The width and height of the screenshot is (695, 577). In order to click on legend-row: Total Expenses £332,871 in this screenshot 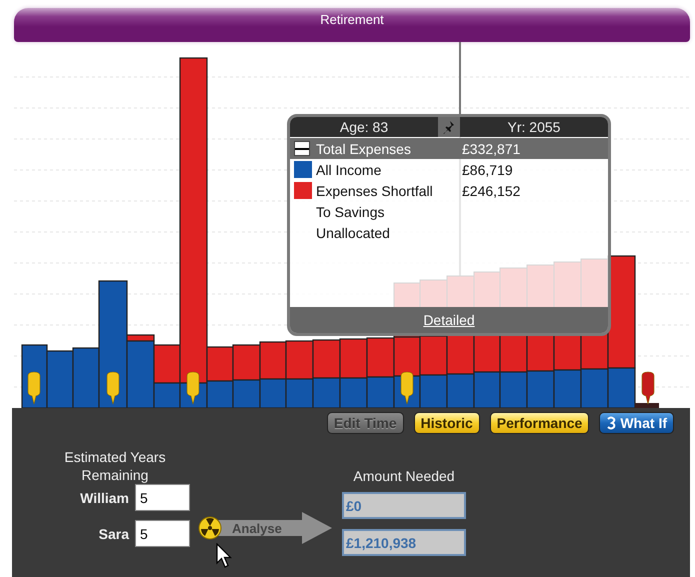, I will do `click(449, 148)`.